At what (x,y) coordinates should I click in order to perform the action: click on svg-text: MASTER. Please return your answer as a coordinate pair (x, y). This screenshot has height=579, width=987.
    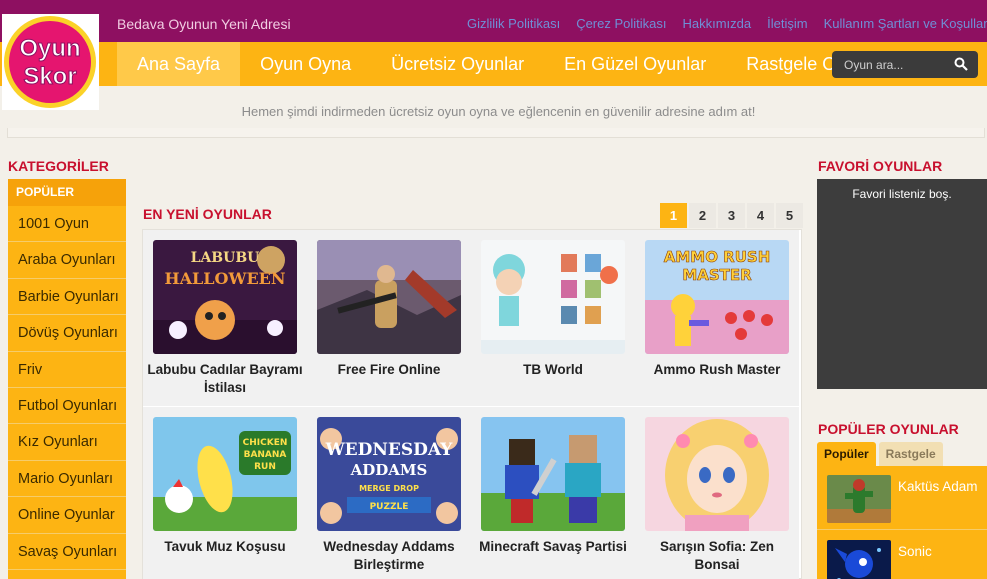
    Looking at the image, I should click on (717, 275).